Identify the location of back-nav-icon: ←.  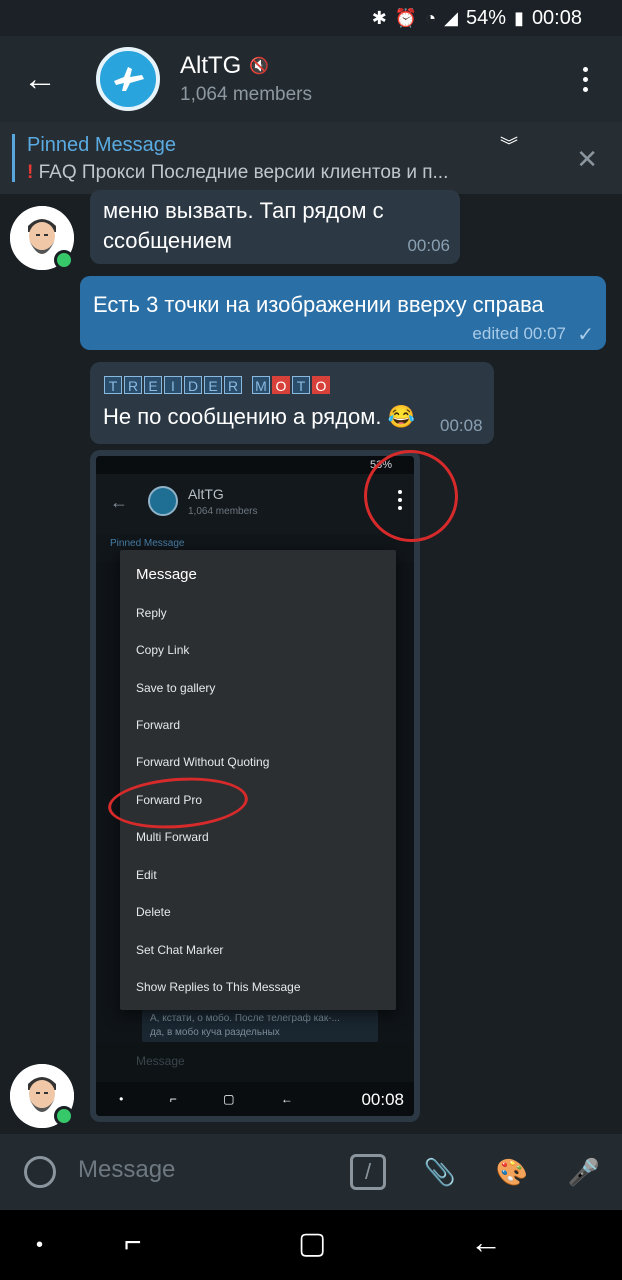
(486, 1242).